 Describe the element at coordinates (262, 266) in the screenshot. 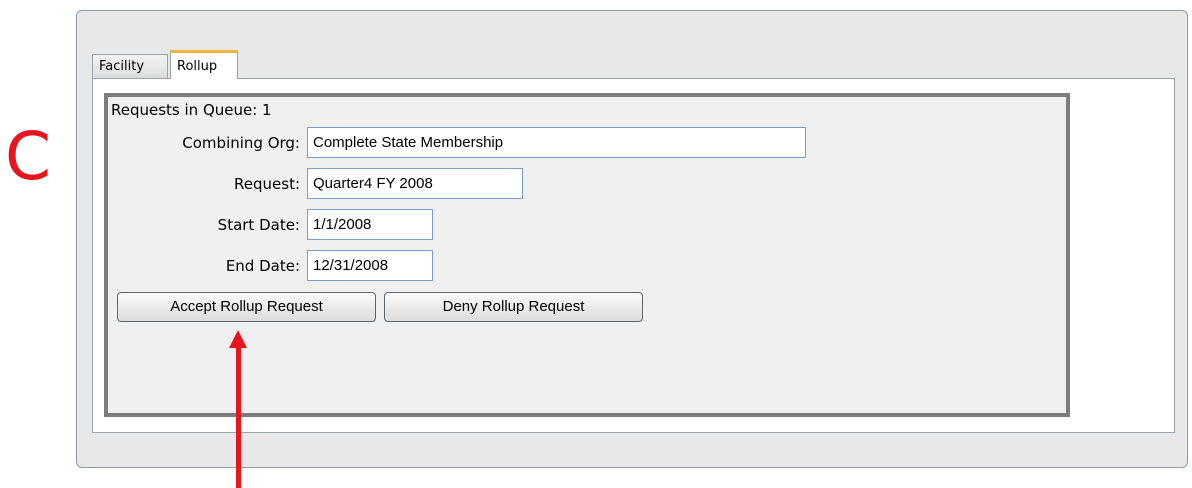

I see `end-date-label: End Date:` at that location.